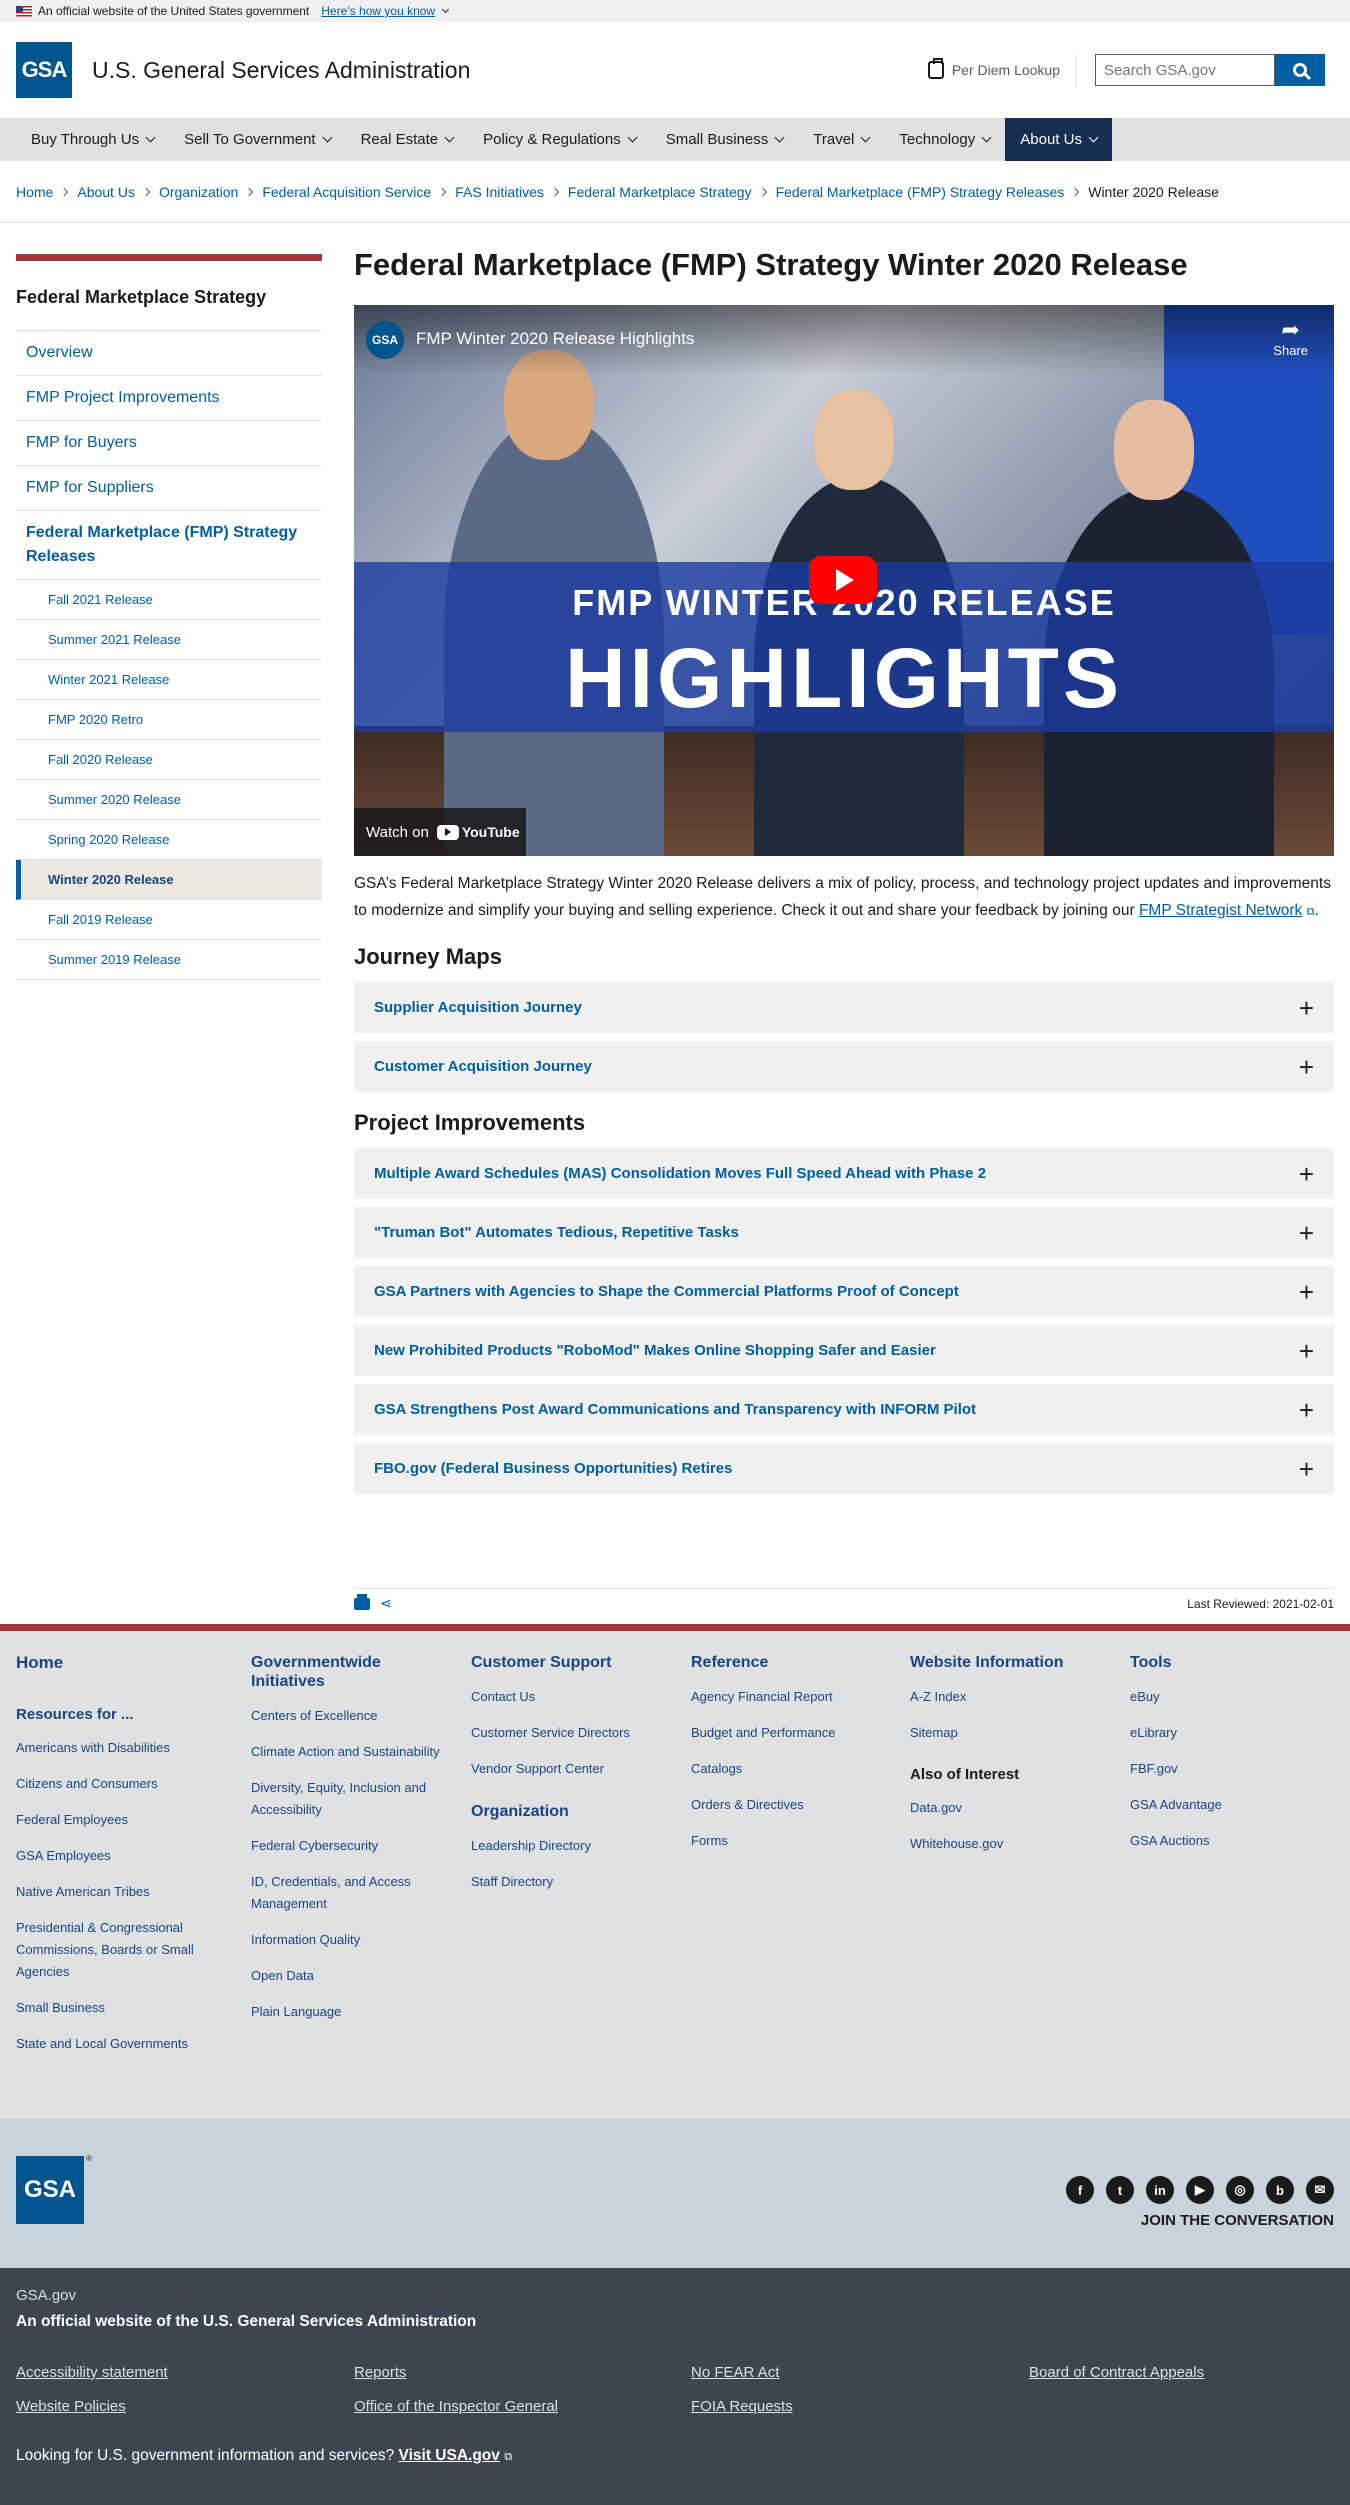  Describe the element at coordinates (169, 680) in the screenshot. I see `sidenav-sub-winter-2021: Winter 2021 Release` at that location.